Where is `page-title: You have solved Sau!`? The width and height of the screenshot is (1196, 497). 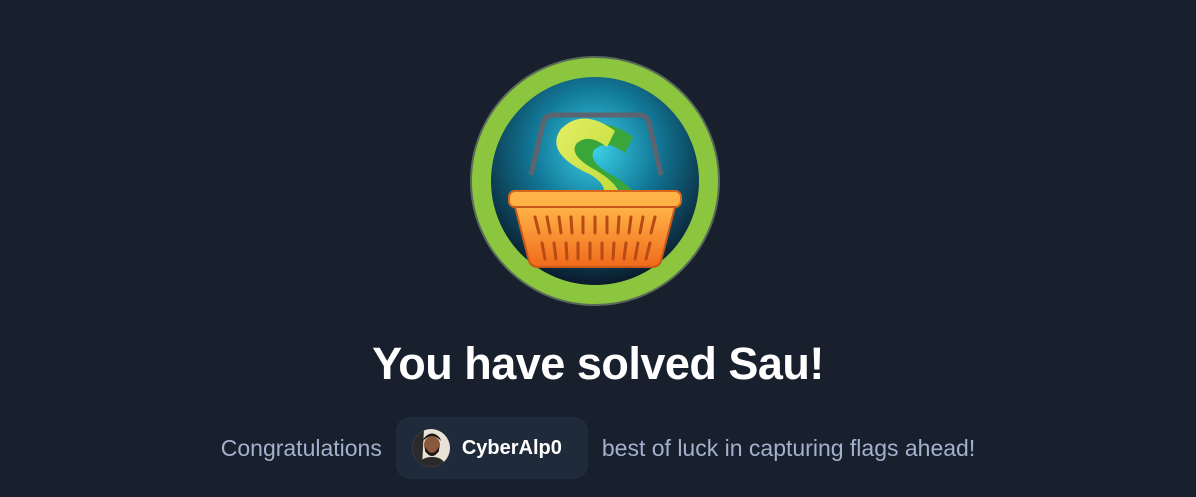
page-title: You have solved Sau! is located at coordinates (598, 363).